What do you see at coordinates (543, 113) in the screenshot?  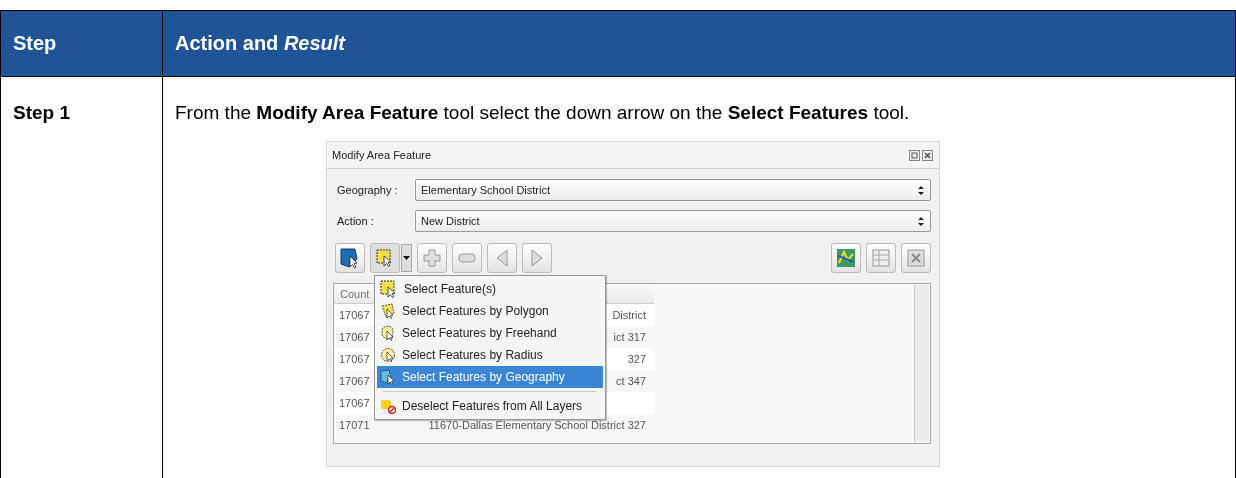 I see `instruction-text: From the Modify Area Feature tool select the down arrow on the Select Features tool.` at bounding box center [543, 113].